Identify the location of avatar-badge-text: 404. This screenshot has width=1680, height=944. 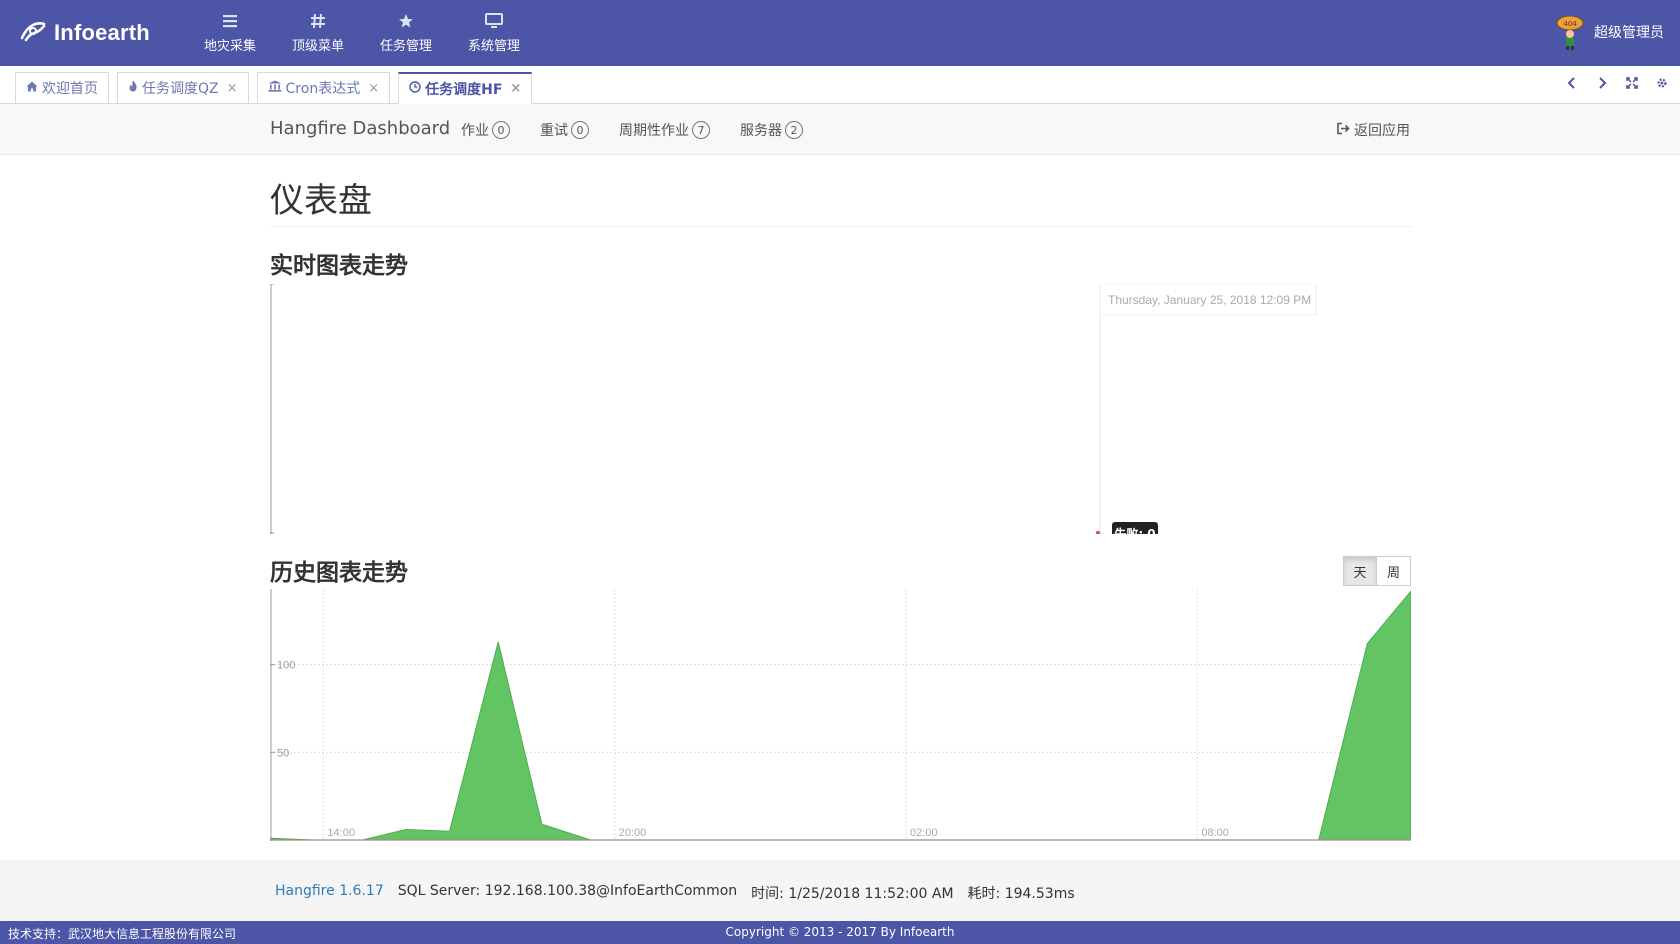
(1570, 24).